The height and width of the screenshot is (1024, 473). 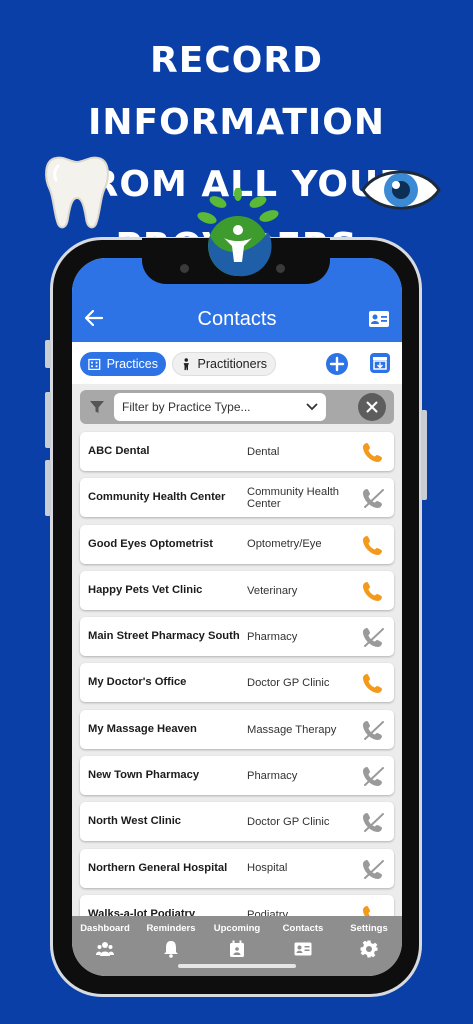 What do you see at coordinates (145, 589) in the screenshot?
I see `contact-name: Happy Pets Vet Clinic` at bounding box center [145, 589].